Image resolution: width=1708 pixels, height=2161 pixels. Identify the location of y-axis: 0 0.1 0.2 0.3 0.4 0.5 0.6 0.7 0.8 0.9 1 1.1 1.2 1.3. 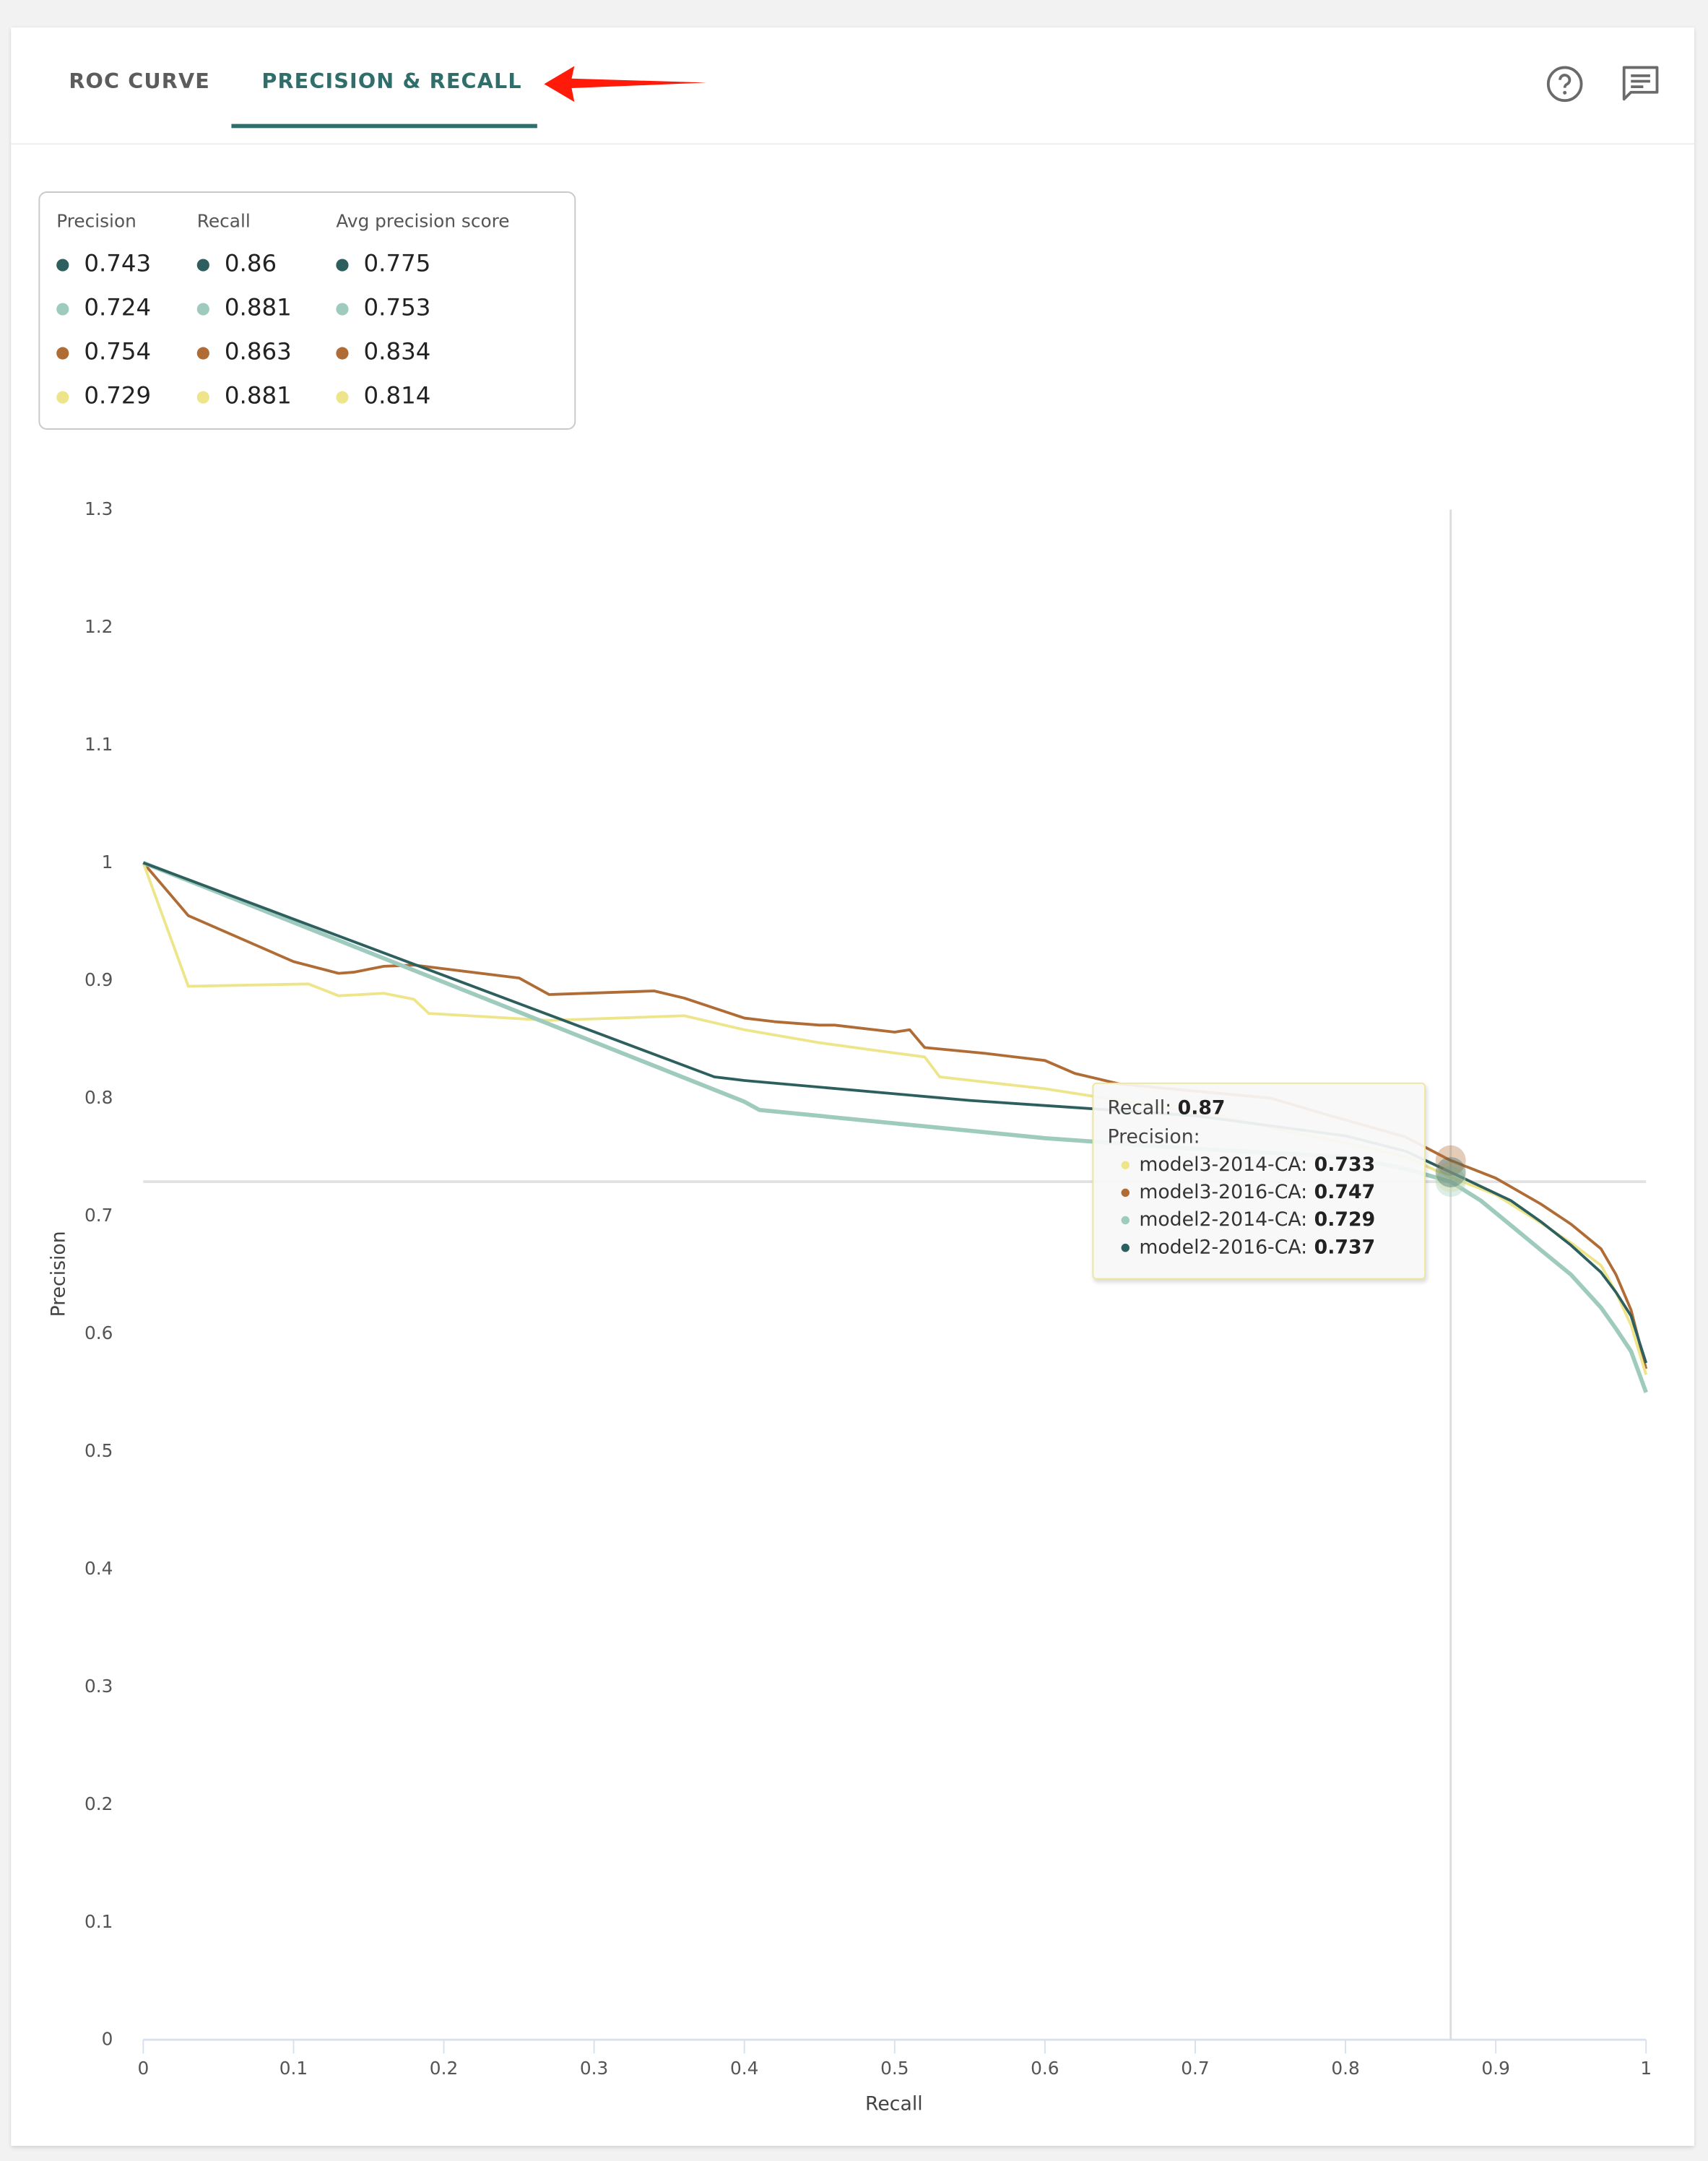
(98, 1274).